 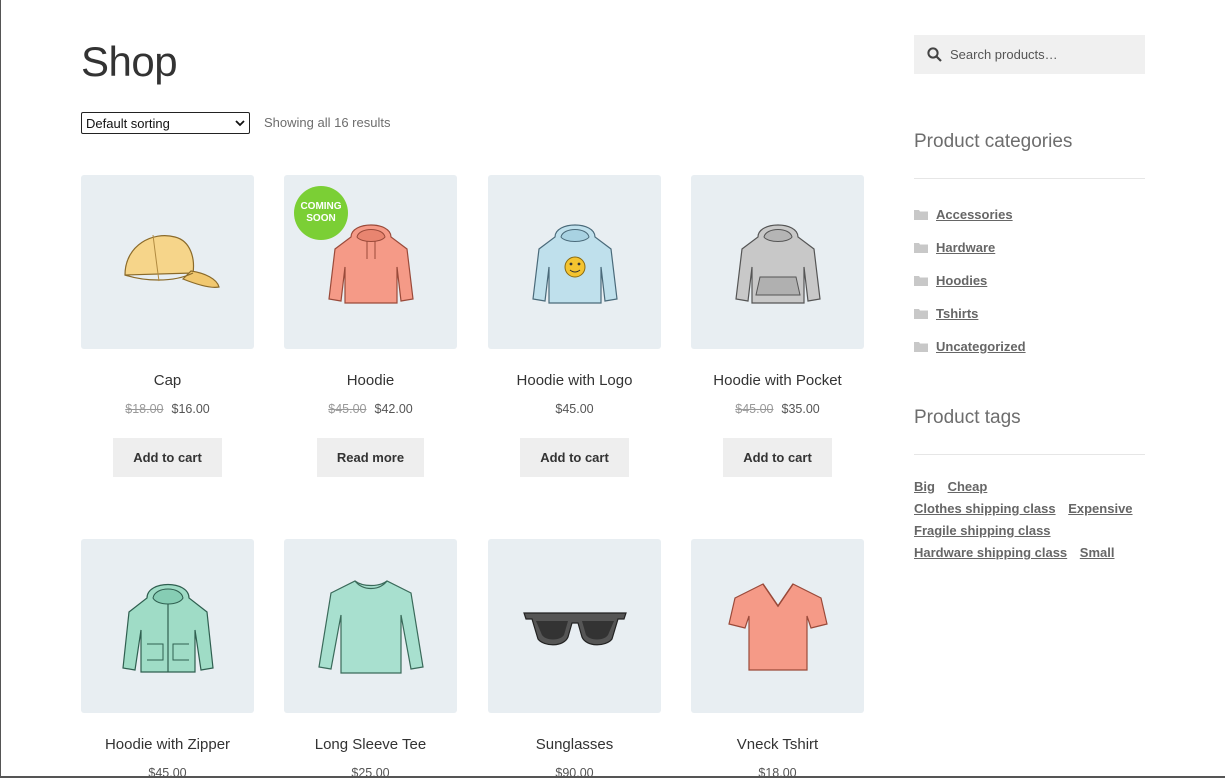 What do you see at coordinates (370, 262) in the screenshot?
I see `product-image: COMING SOON` at bounding box center [370, 262].